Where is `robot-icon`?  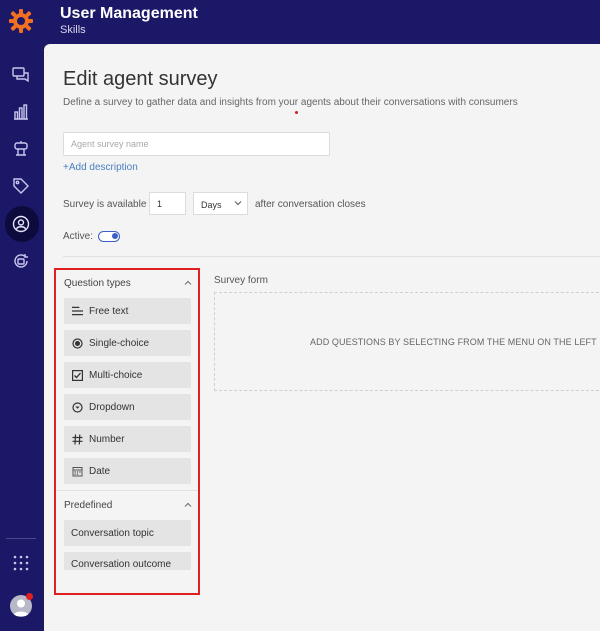
robot-icon is located at coordinates (21, 149).